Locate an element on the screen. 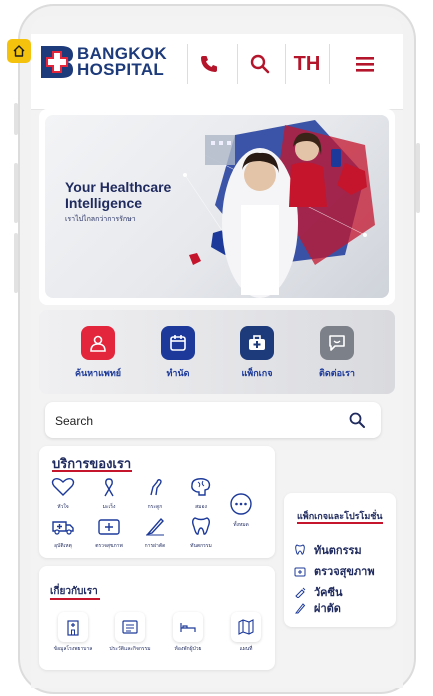 The width and height of the screenshot is (433, 696). service-label: กระดูก is located at coordinates (155, 507).